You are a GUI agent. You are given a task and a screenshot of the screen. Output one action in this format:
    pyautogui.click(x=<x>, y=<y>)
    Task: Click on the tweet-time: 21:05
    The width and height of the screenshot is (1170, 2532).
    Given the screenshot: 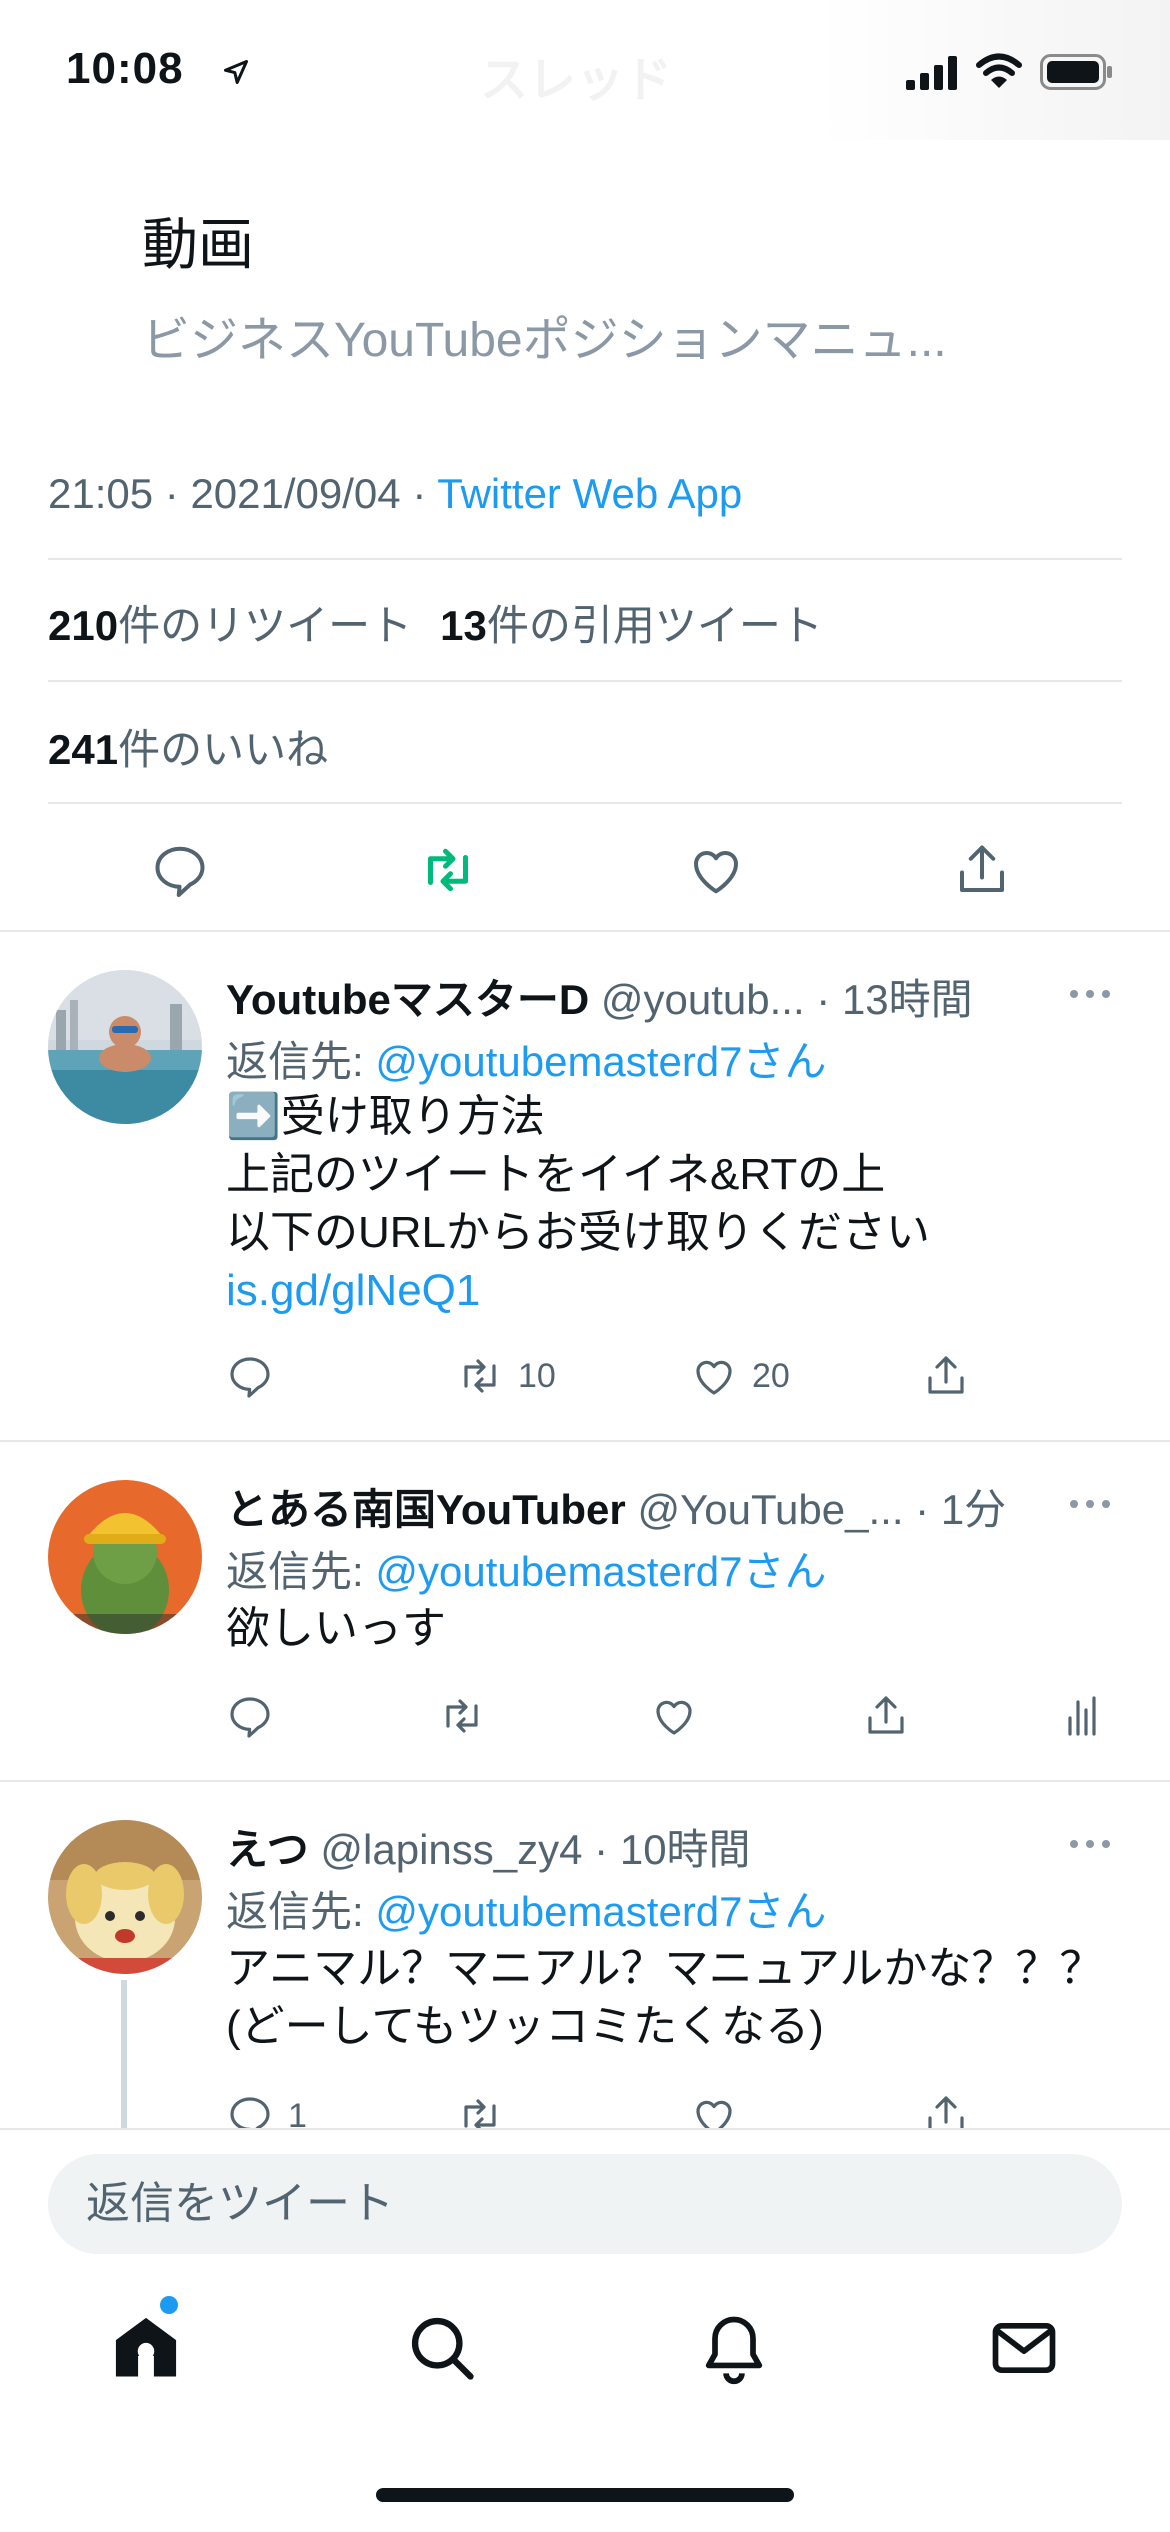 What is the action you would take?
    pyautogui.click(x=101, y=493)
    